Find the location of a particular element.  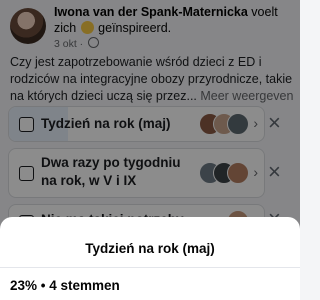

sheet-title: Tydzień na rok (maj) is located at coordinates (150, 248).